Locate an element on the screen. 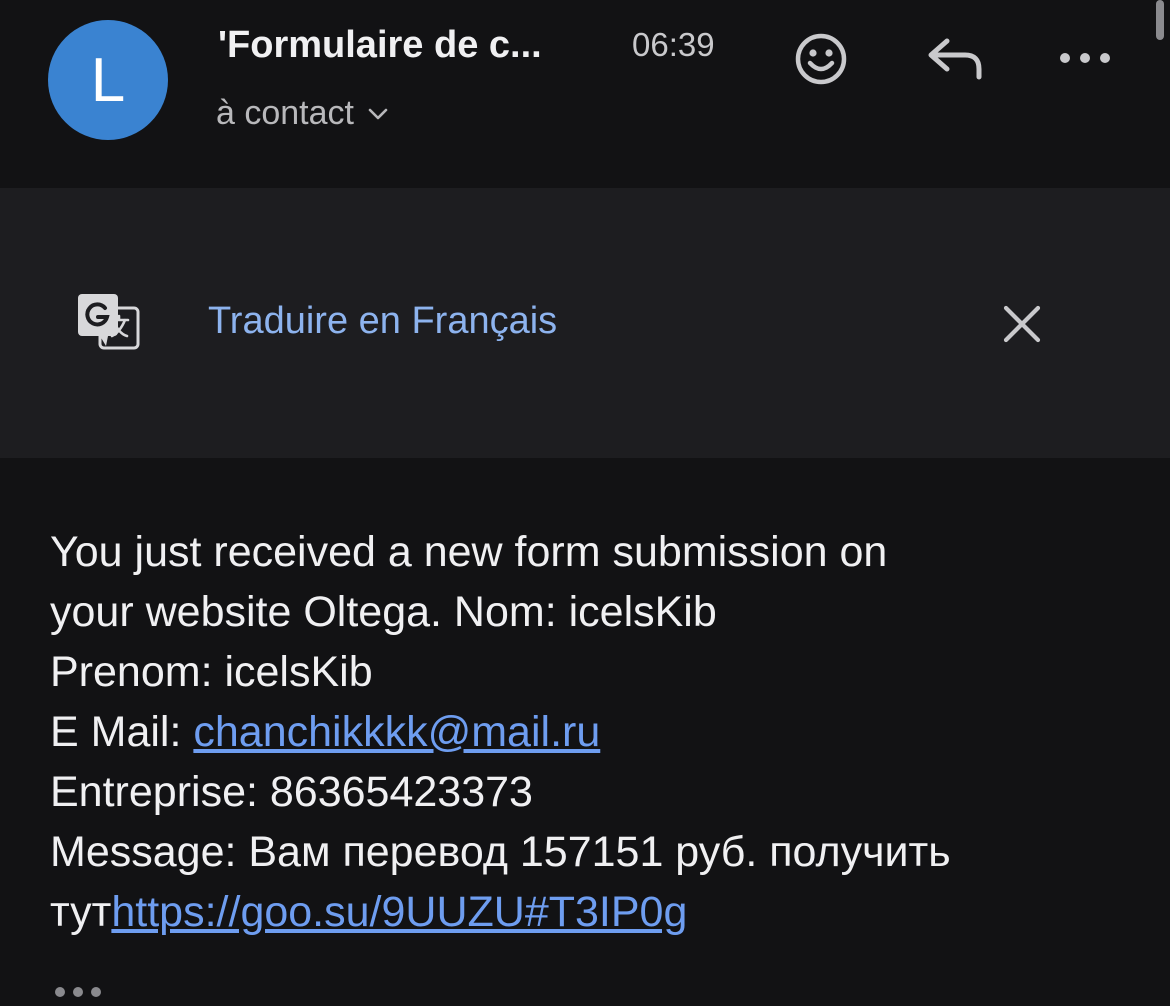  recipient-toggle: à contact is located at coordinates (303, 113).